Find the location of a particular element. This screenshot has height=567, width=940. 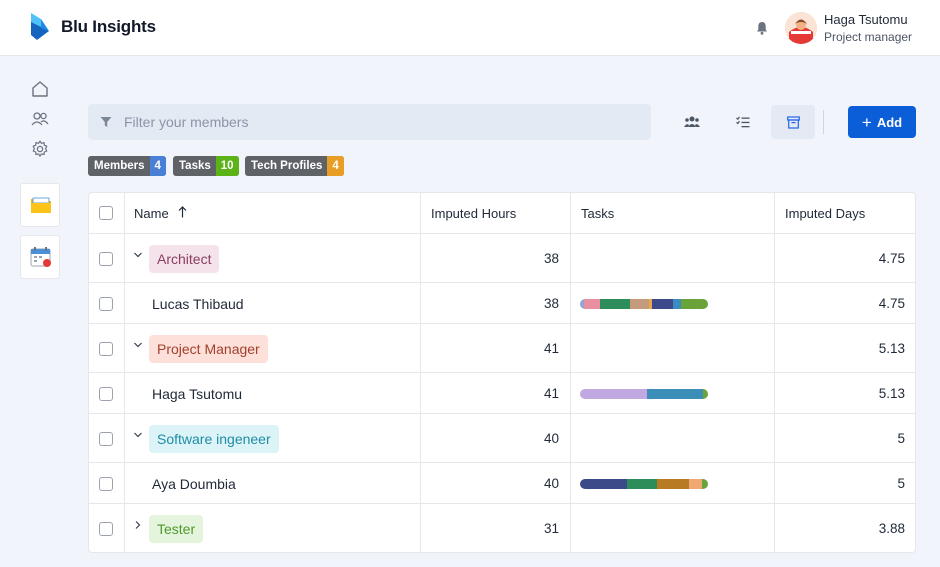

group-row: Architect 38 4.75 is located at coordinates (502, 258).